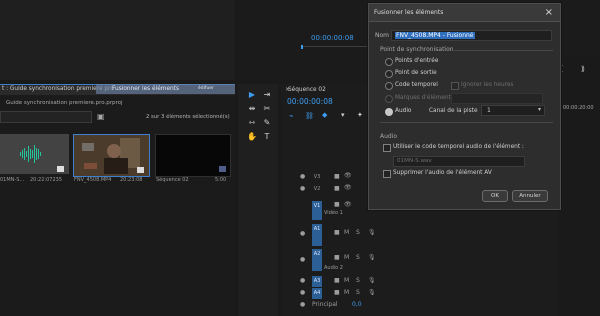 This screenshot has width=600, height=316. What do you see at coordinates (489, 110) in the screenshot?
I see `track-channel-value: 1` at bounding box center [489, 110].